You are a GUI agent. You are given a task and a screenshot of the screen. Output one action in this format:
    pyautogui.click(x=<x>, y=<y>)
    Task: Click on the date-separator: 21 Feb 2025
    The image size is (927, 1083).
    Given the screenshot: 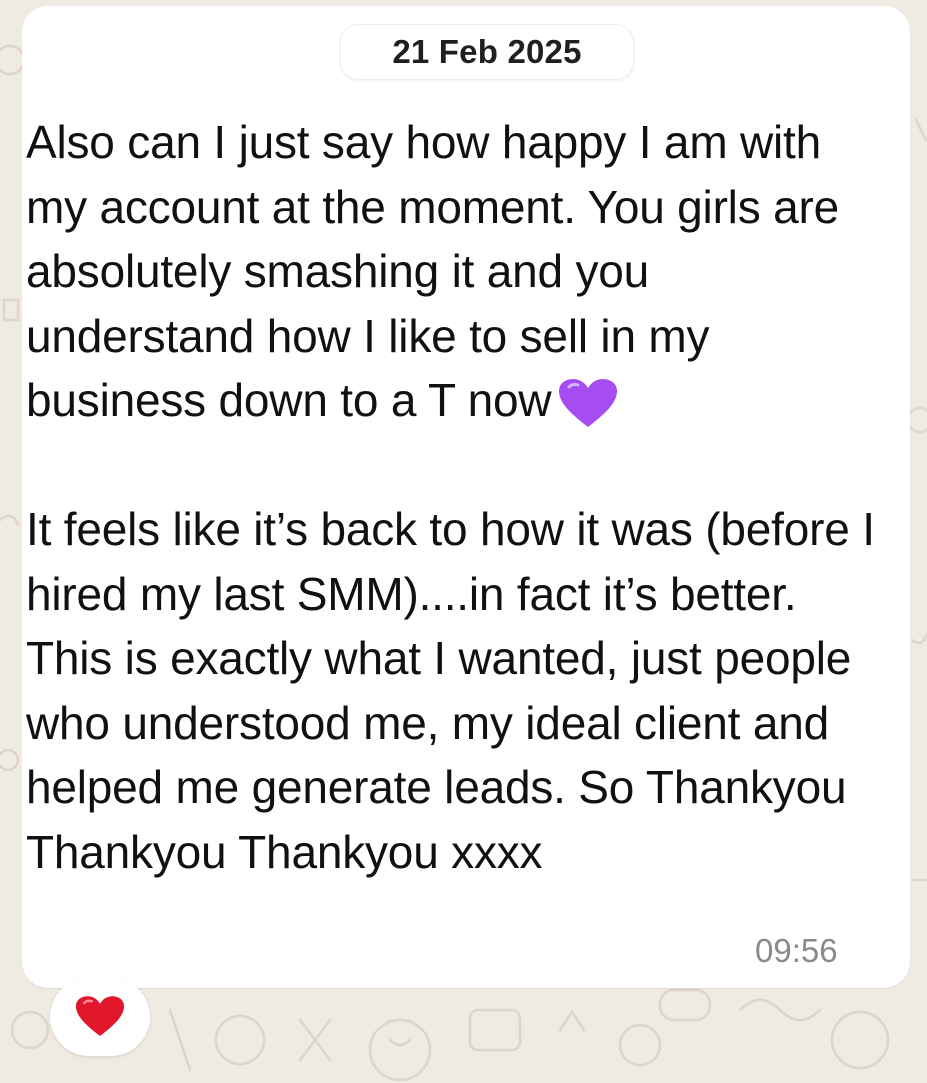 What is the action you would take?
    pyautogui.click(x=487, y=52)
    